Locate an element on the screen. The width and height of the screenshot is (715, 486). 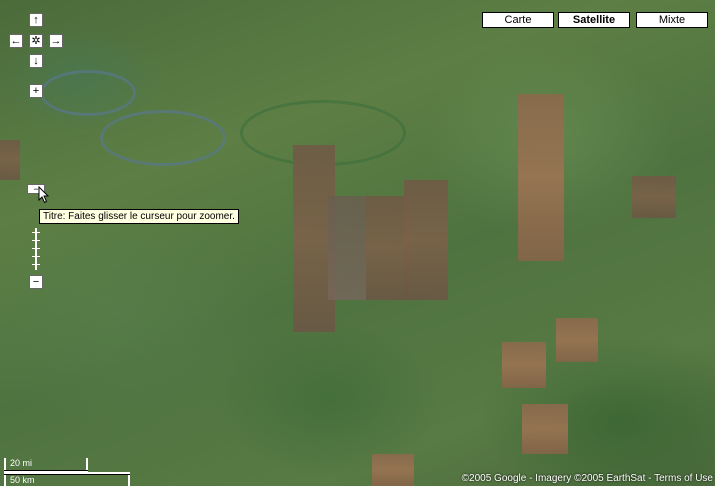
scale-bar: 20 mi 50 km is located at coordinates (69, 472).